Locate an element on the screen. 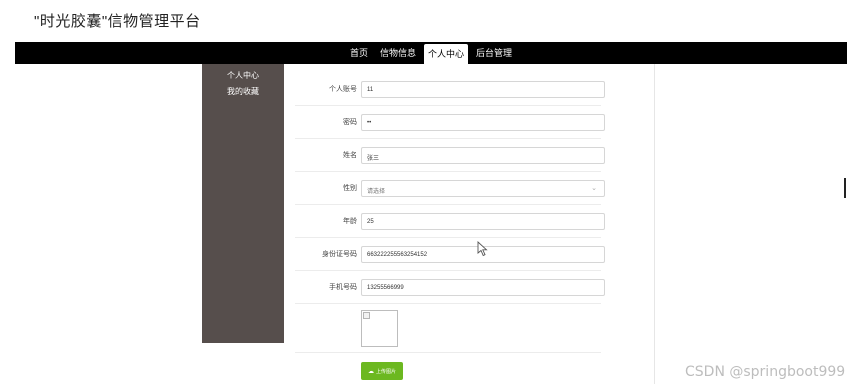 This screenshot has width=858, height=389. account-label: 个人账号 is located at coordinates (343, 89).